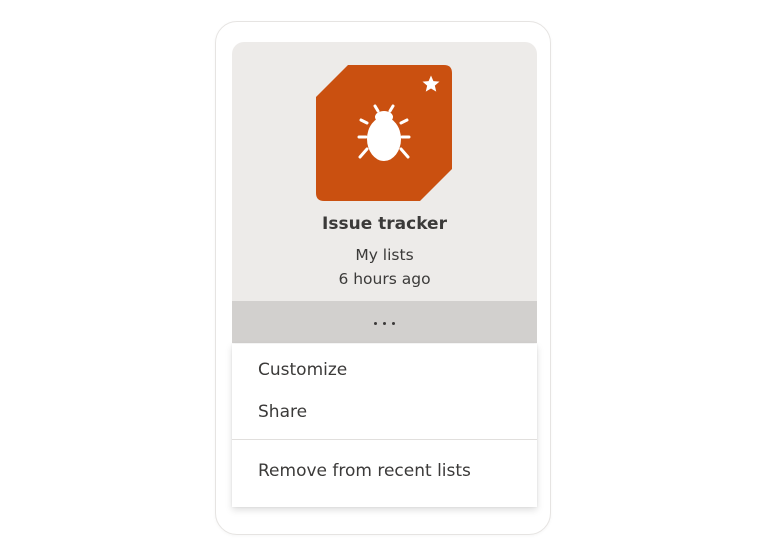  Describe the element at coordinates (384, 255) in the screenshot. I see `list-location: My lists` at that location.